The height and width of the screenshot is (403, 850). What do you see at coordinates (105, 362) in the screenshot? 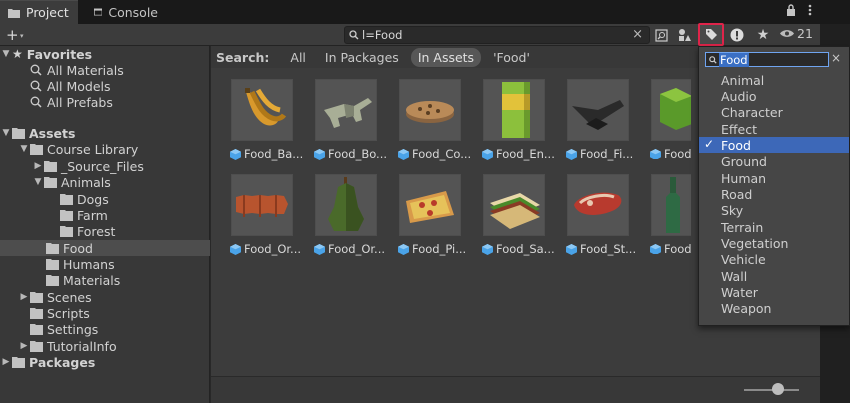
I see `tree-item-packages: ▶ Packages` at bounding box center [105, 362].